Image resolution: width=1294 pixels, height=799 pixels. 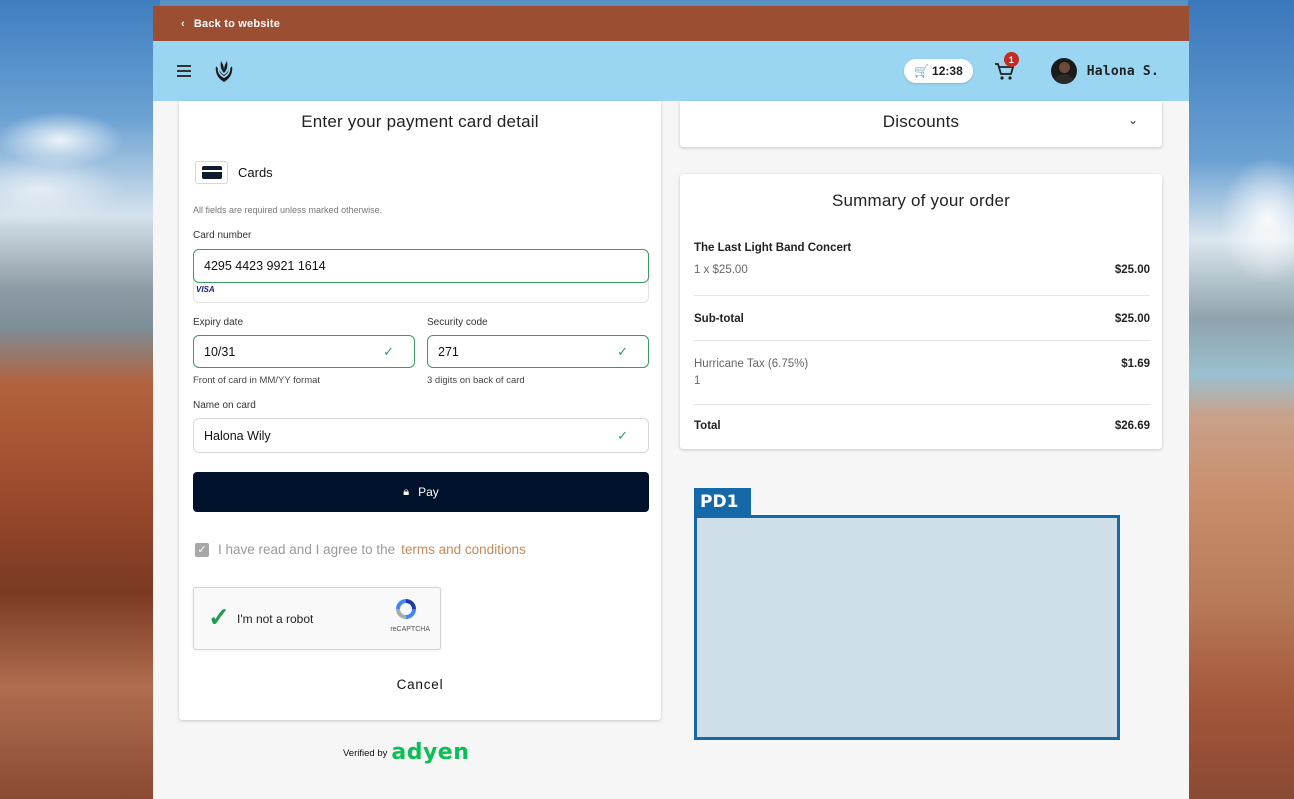 I want to click on card-number-label: Card number, so click(x=222, y=235).